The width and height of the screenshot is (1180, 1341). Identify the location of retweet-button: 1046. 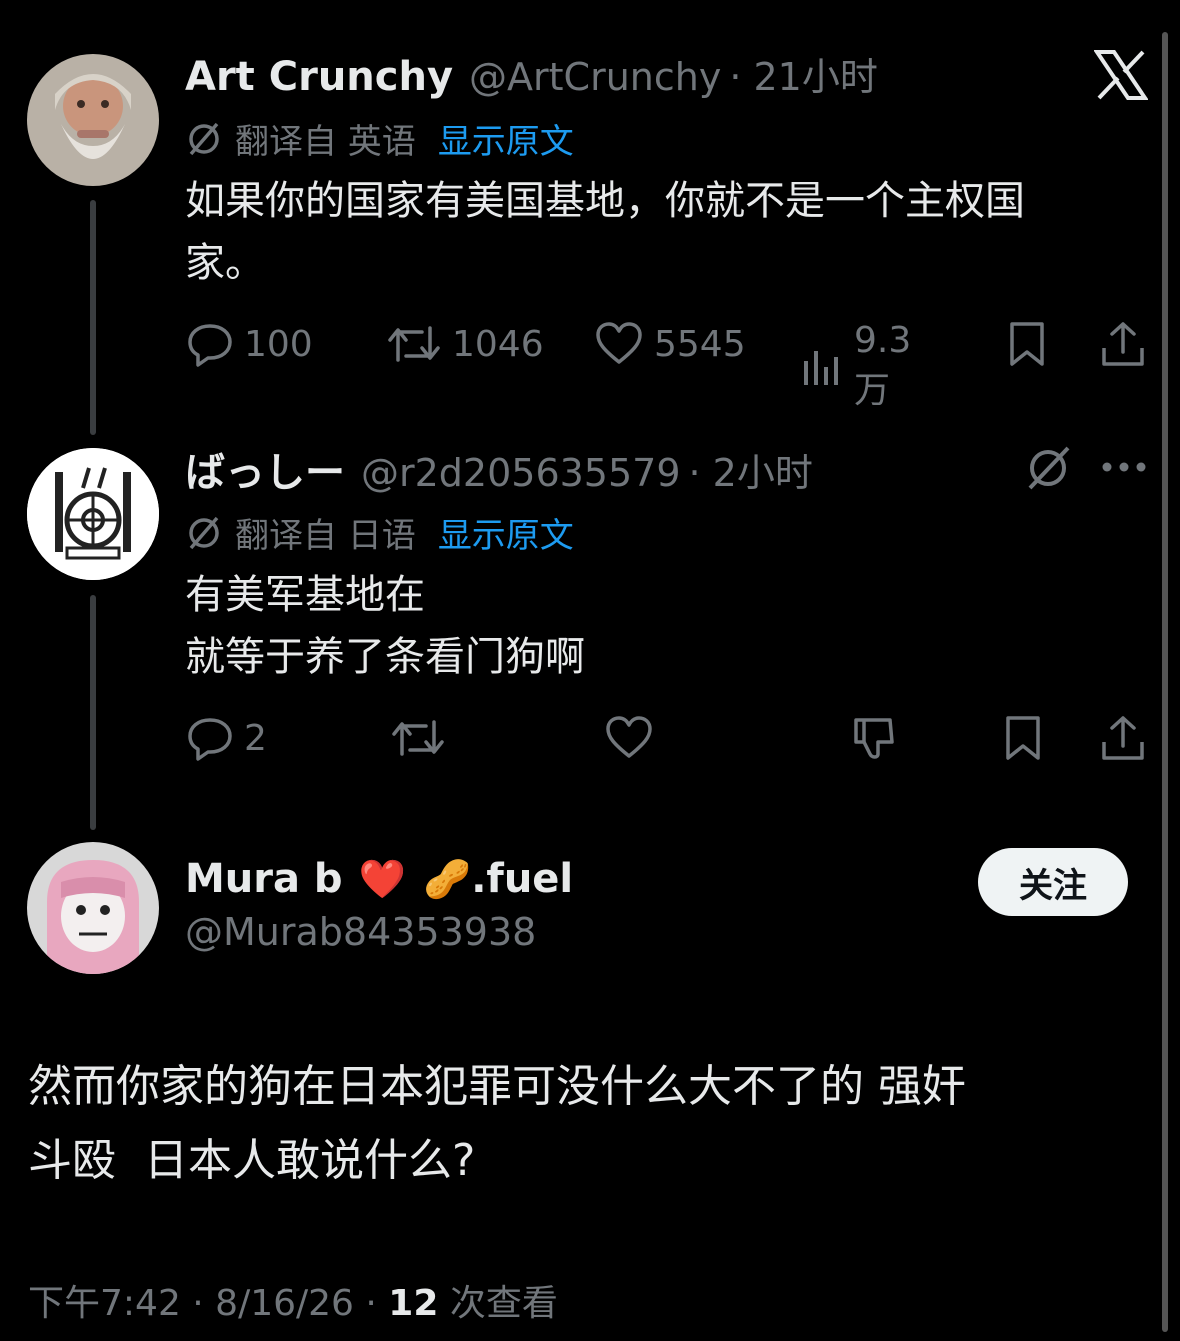
(465, 344).